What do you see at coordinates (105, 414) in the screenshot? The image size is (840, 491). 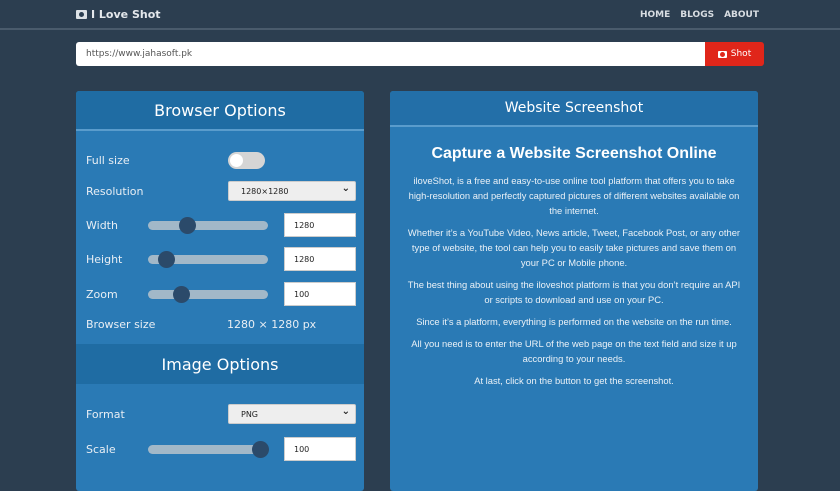 I see `format-label: Format` at bounding box center [105, 414].